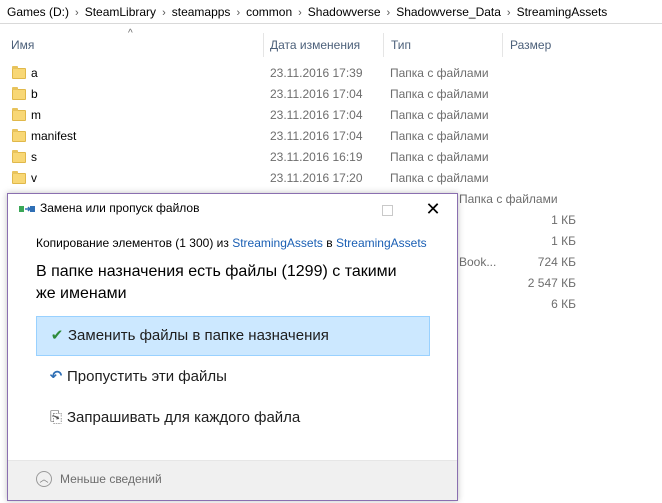 The width and height of the screenshot is (662, 503). I want to click on column-header-type: Тип, so click(401, 45).